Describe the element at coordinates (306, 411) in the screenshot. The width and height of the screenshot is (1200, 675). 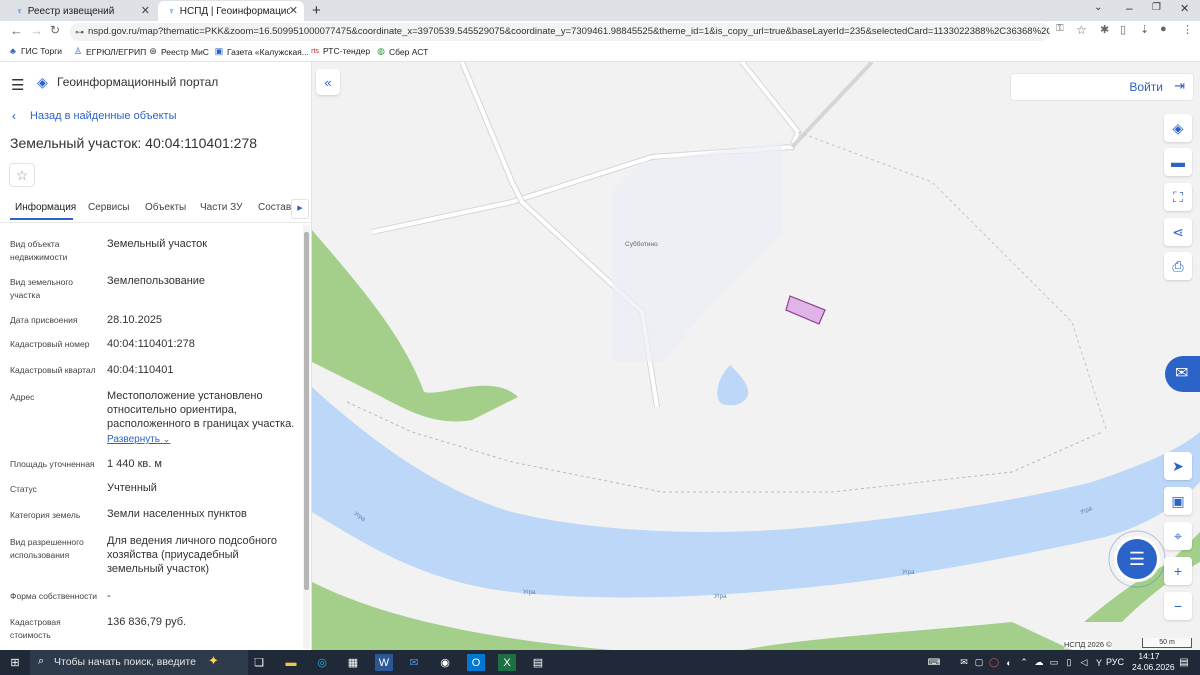
I see `scrollbar-thumb` at that location.